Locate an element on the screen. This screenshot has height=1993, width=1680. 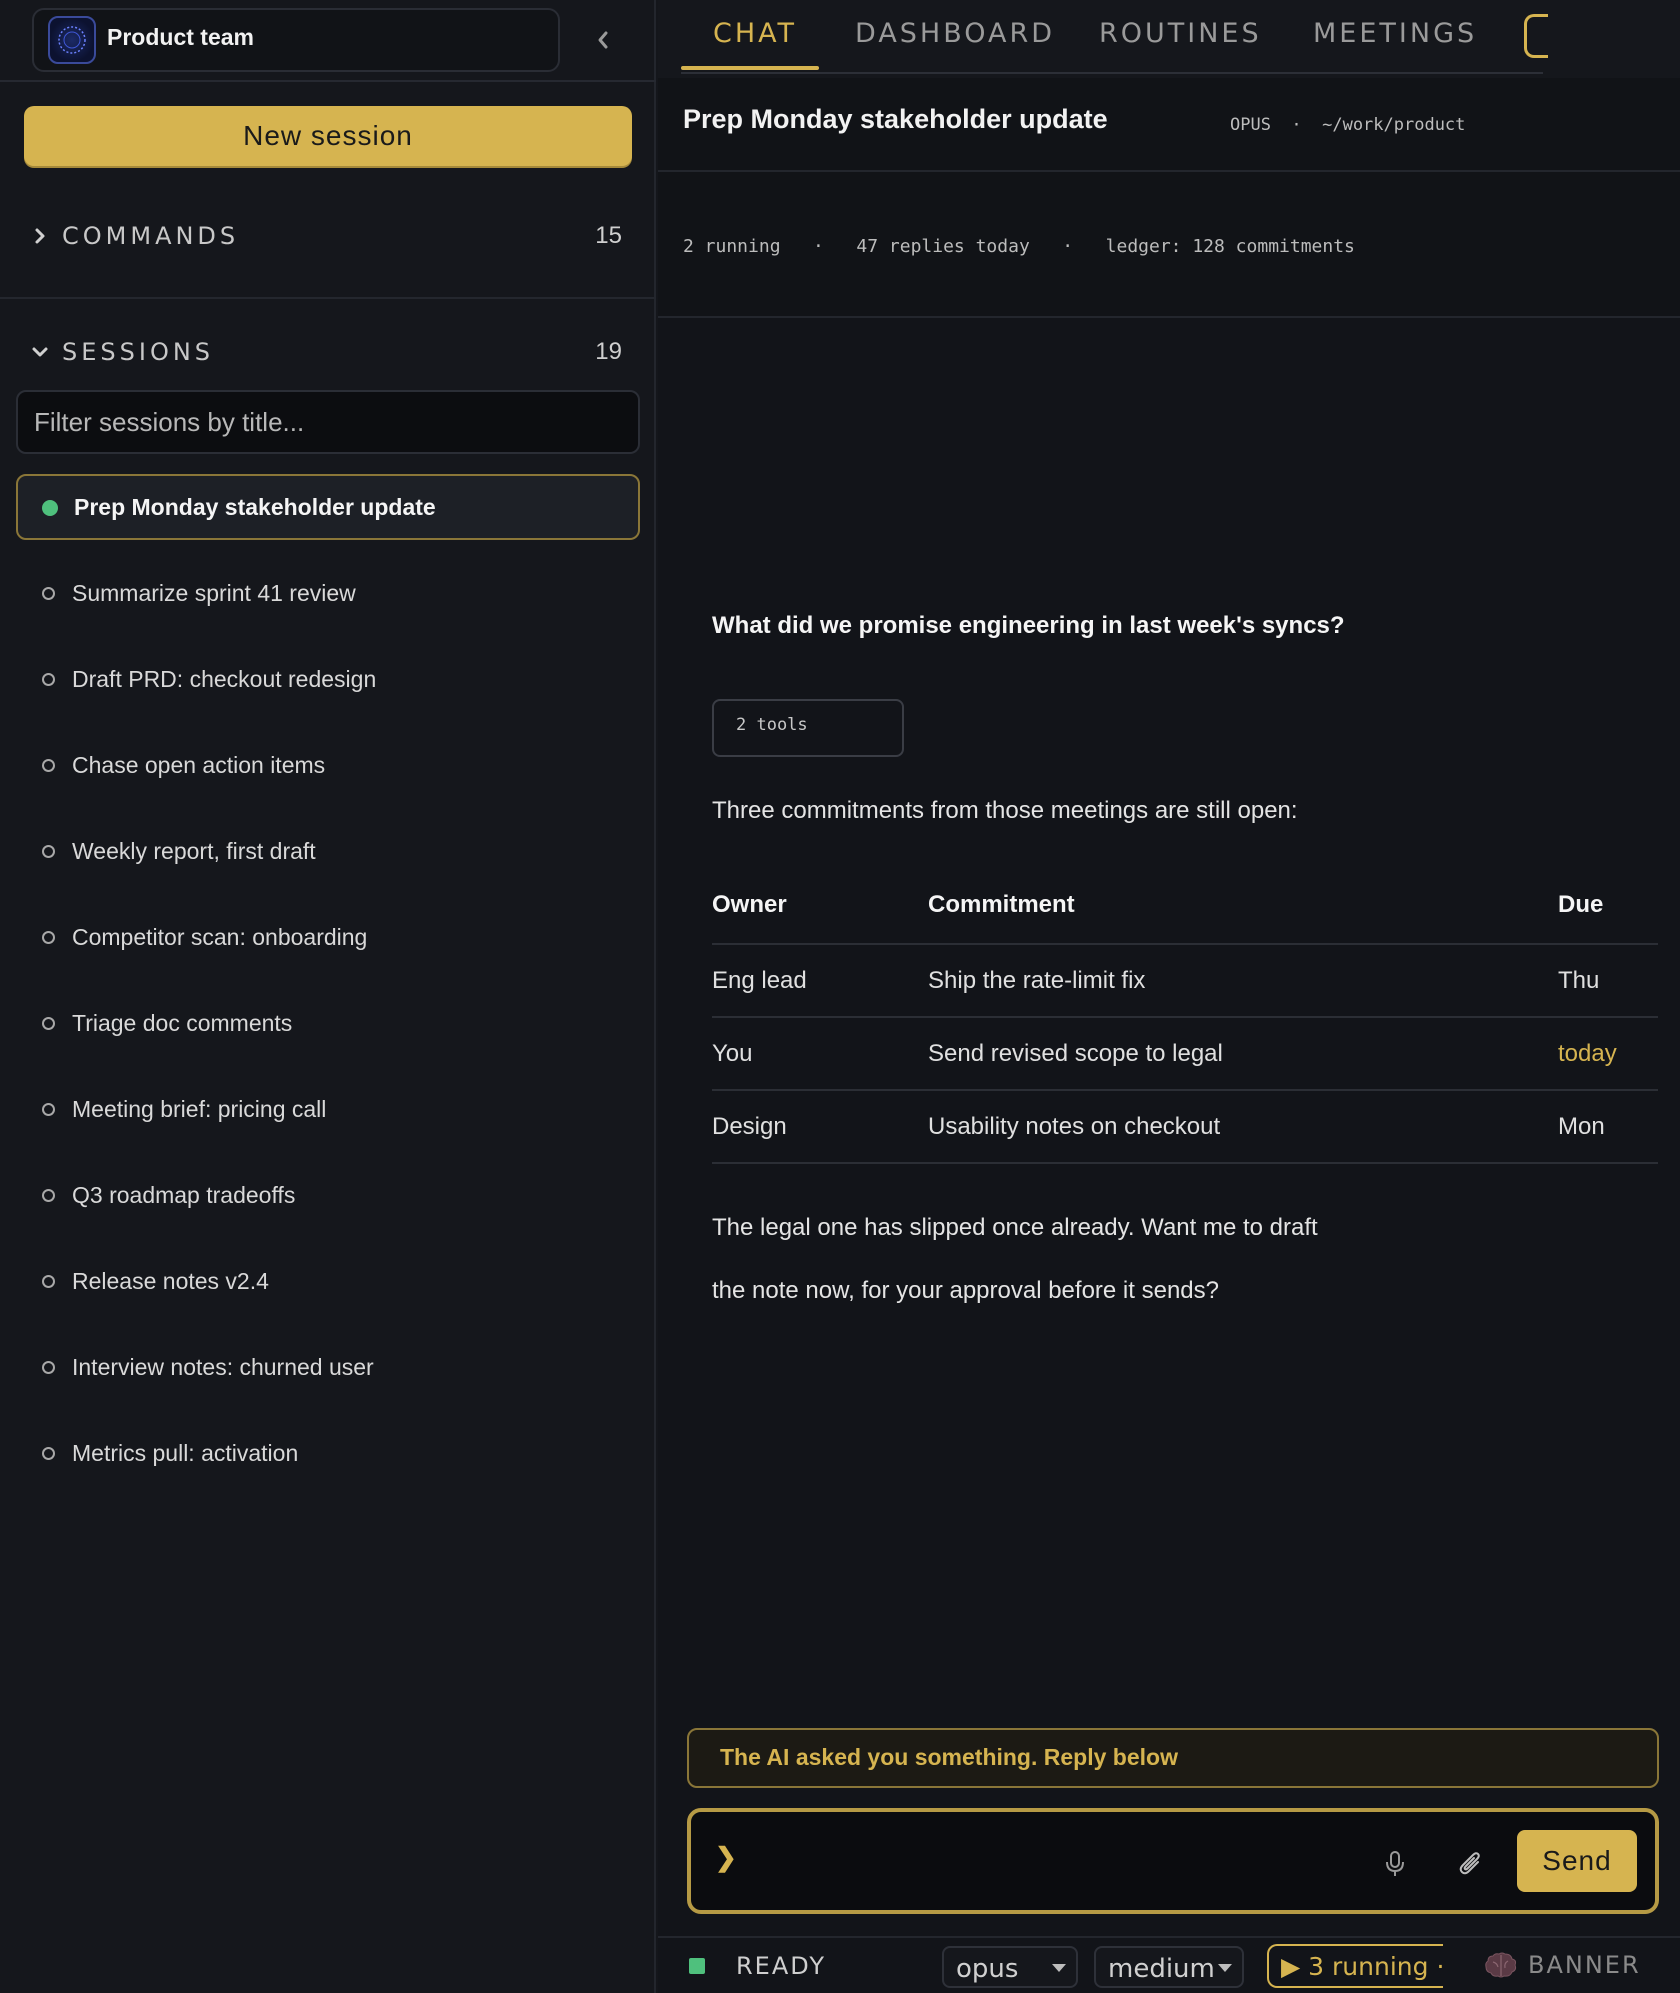
sessions-section-title: SESSIONS is located at coordinates (138, 352).